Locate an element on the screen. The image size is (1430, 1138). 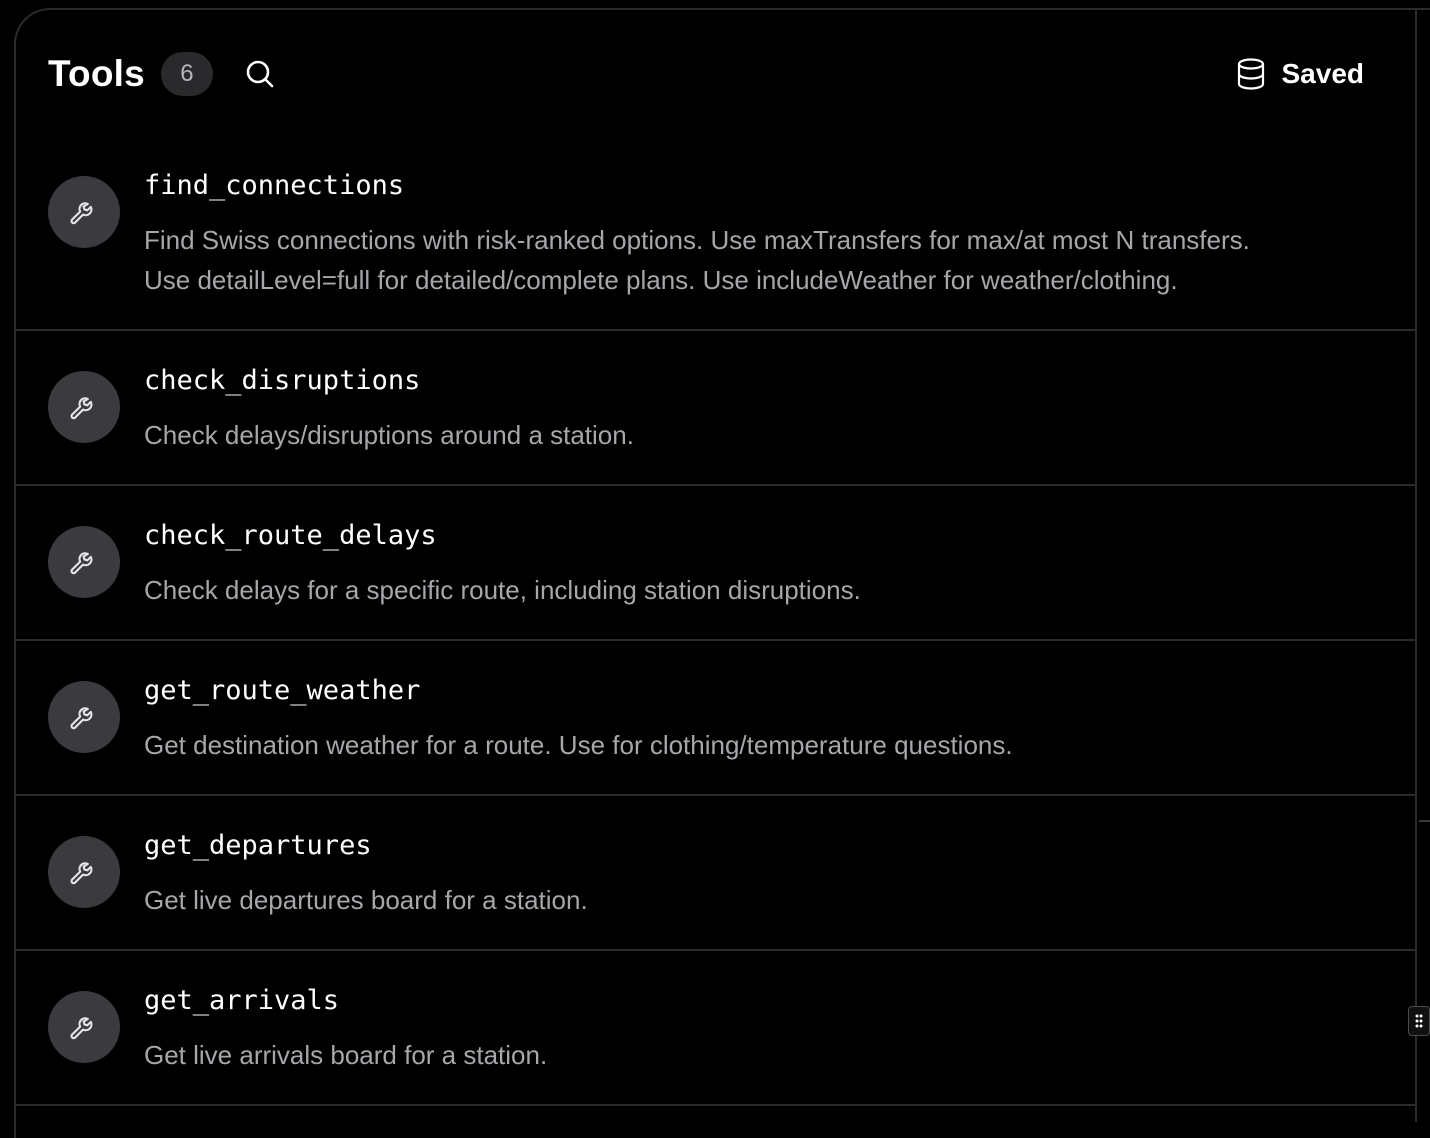
tools-header: Tools 6 Saved is located at coordinates (706, 74).